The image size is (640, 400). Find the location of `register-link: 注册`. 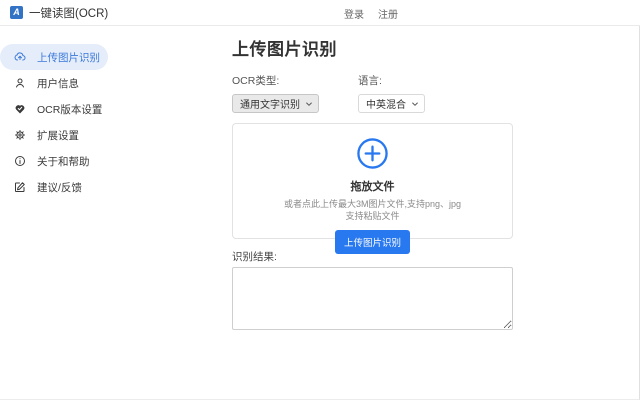

register-link: 注册 is located at coordinates (388, 13).